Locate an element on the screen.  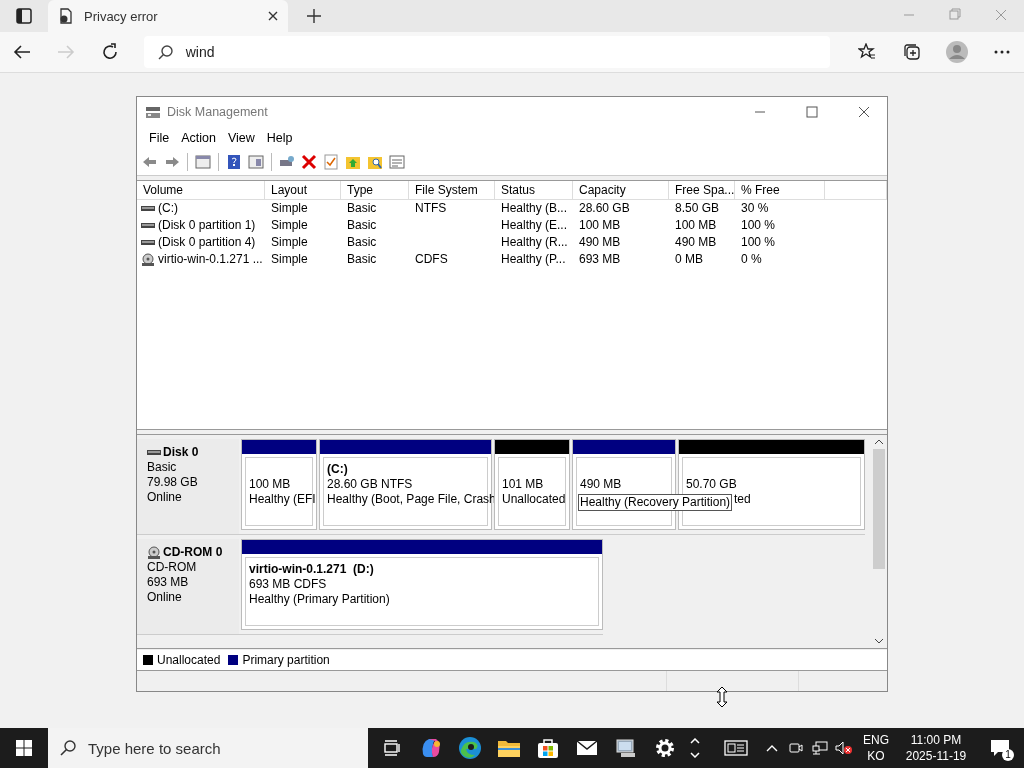
disk-name: Disk 0 is located at coordinates (181, 452).